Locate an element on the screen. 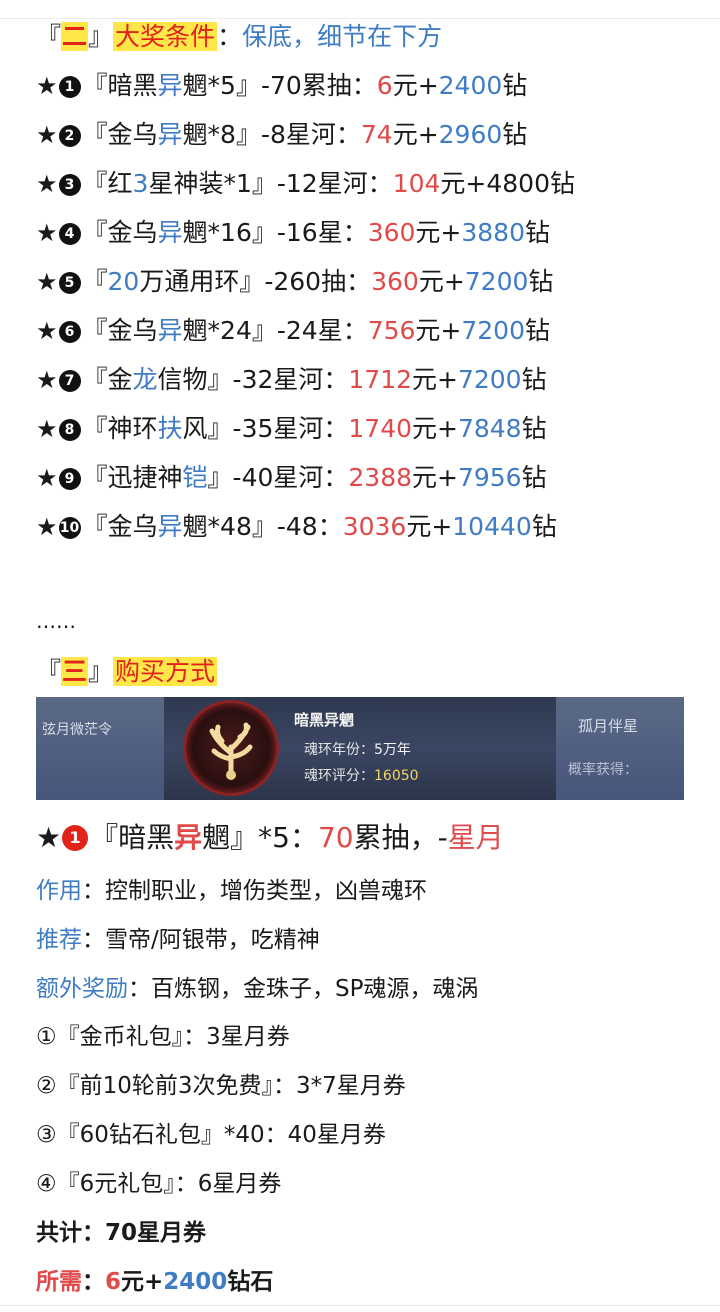 The image size is (720, 1312). info-usage: 作用：控制职业，增伤类型，凶兽魂环 is located at coordinates (231, 891).